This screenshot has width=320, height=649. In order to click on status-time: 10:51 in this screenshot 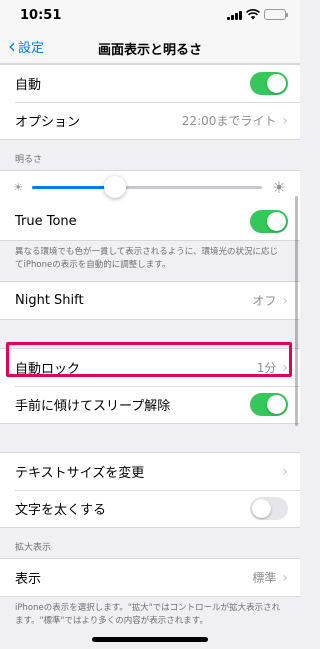, I will do `click(41, 15)`.